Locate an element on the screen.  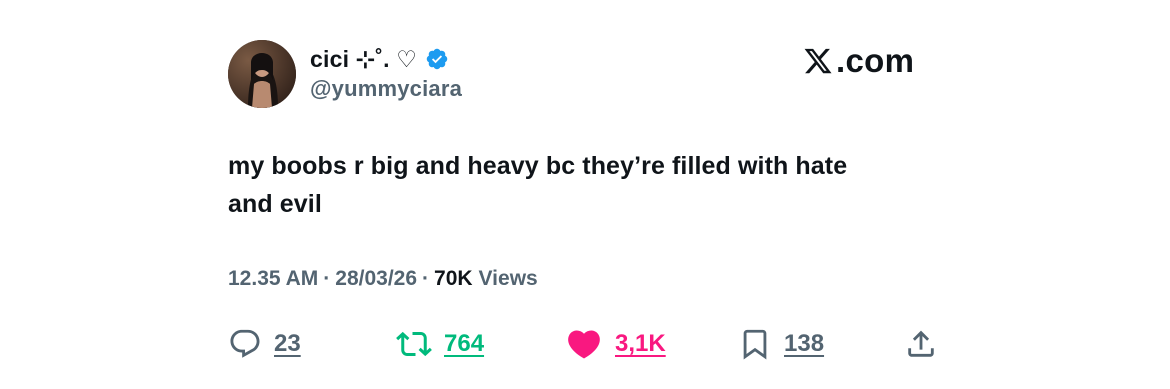
x-logo-icon is located at coordinates (818, 61).